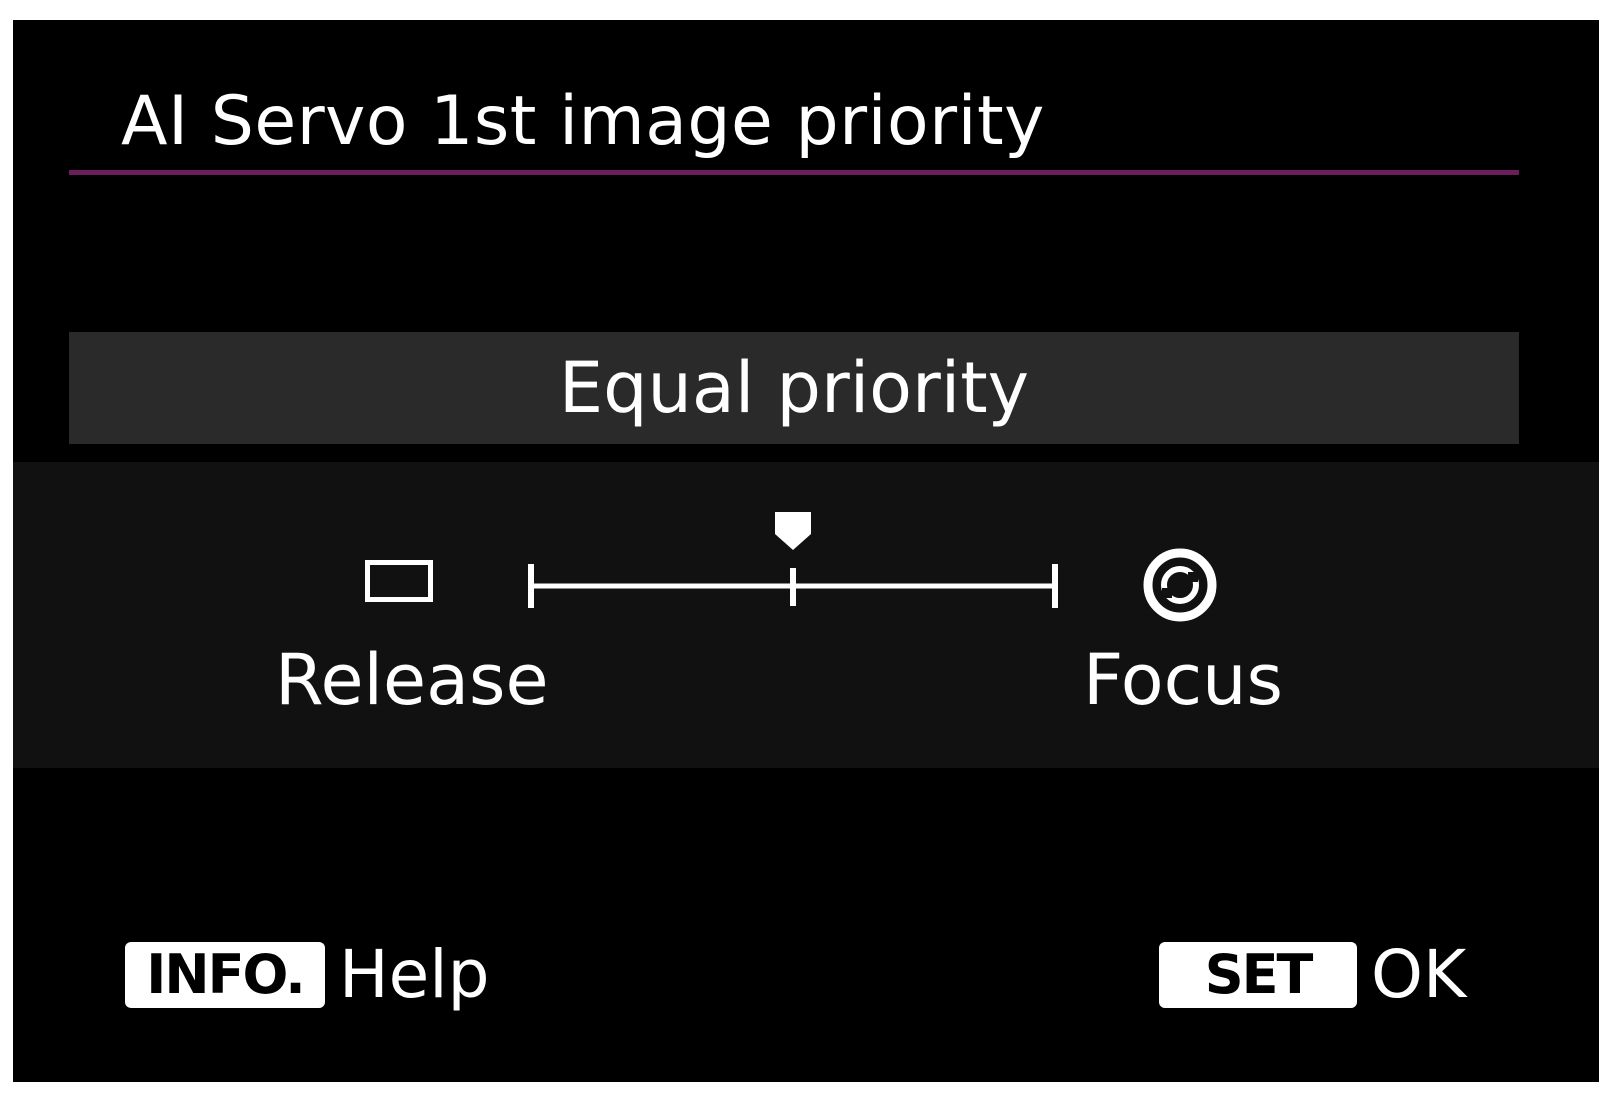 This screenshot has width=1599, height=1101. Describe the element at coordinates (399, 581) in the screenshot. I see `release-rectangle-icon` at that location.